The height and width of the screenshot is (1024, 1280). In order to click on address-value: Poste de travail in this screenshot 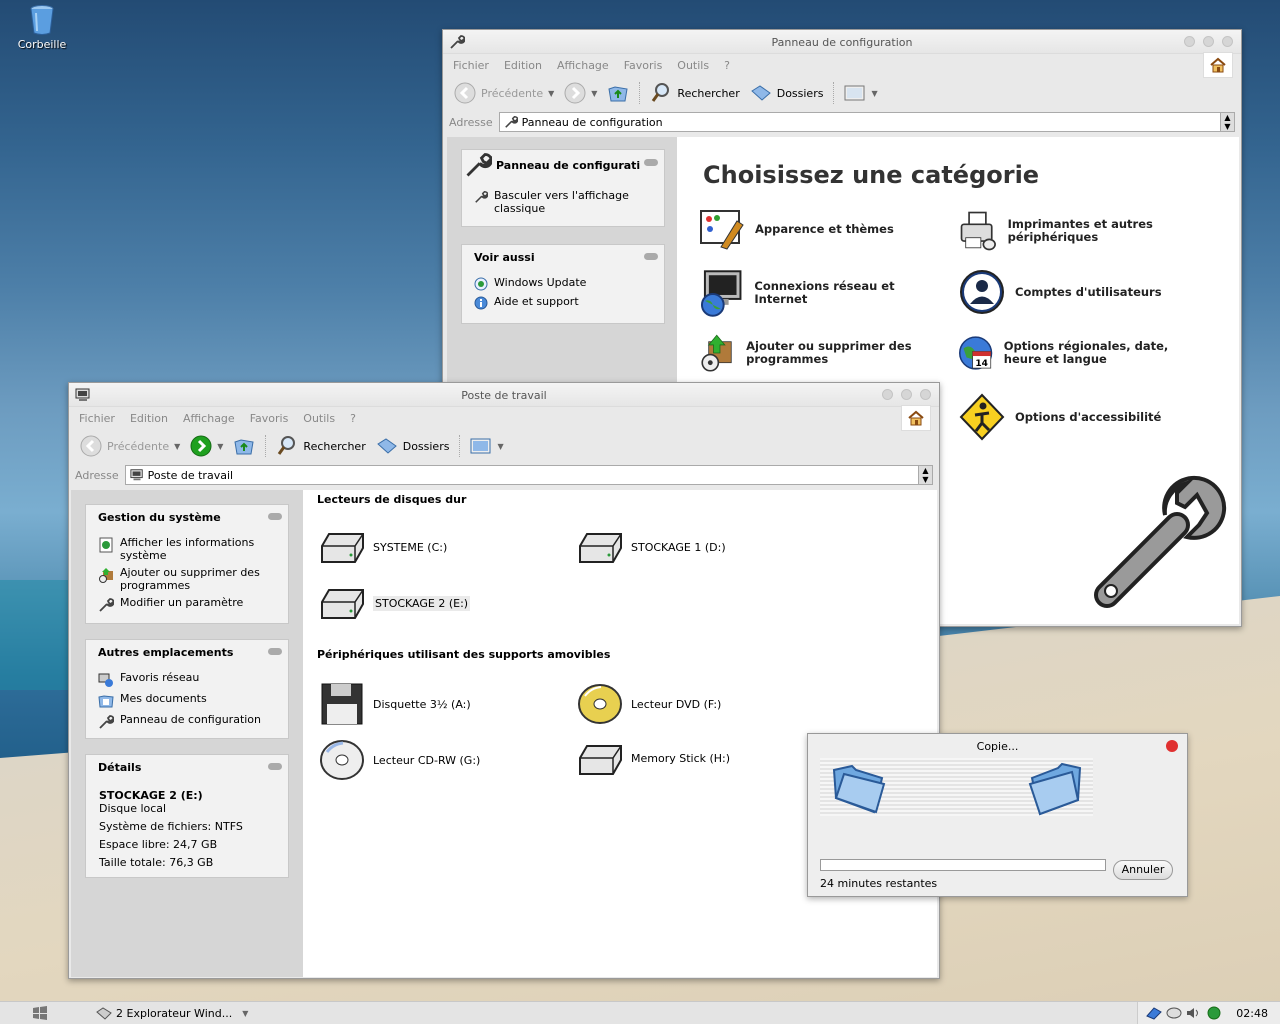, I will do `click(190, 475)`.